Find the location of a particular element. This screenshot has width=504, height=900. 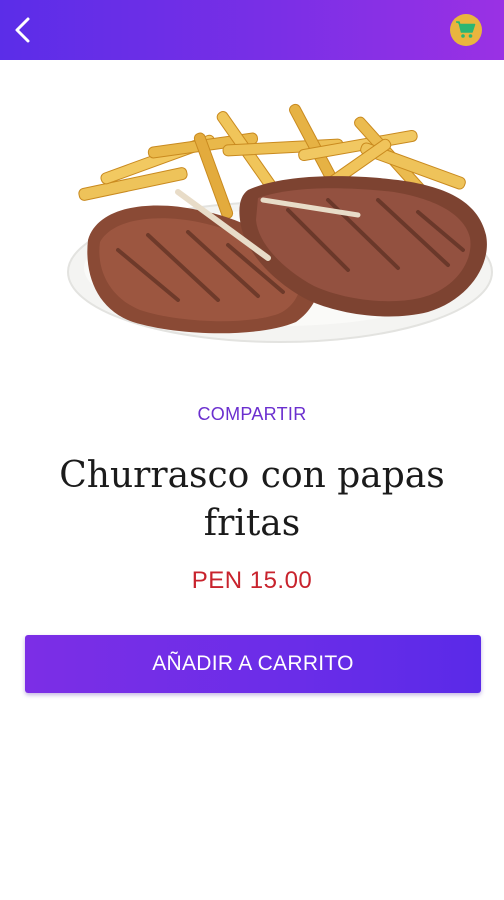

add-to-cart-button: AÑADIR A CARRITO is located at coordinates (253, 664).